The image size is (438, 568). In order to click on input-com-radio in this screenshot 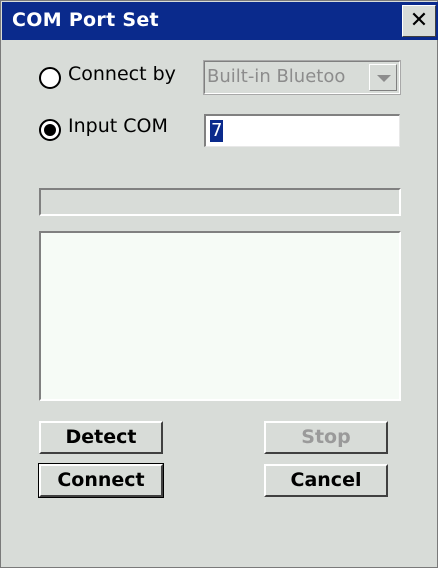, I will do `click(50, 130)`.